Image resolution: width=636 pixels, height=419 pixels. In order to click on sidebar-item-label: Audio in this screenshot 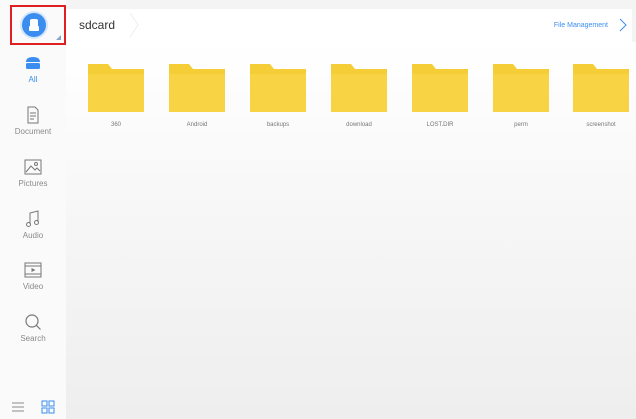, I will do `click(33, 235)`.